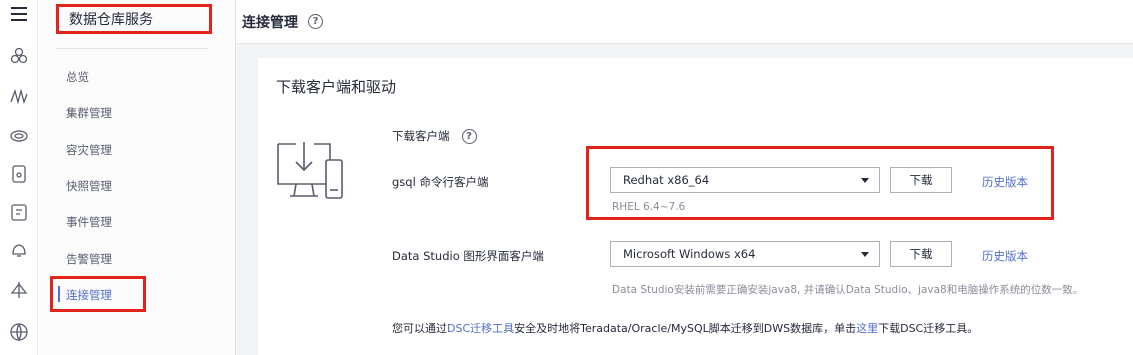 The height and width of the screenshot is (355, 1133). I want to click on studio-download-button: 下载, so click(921, 254).